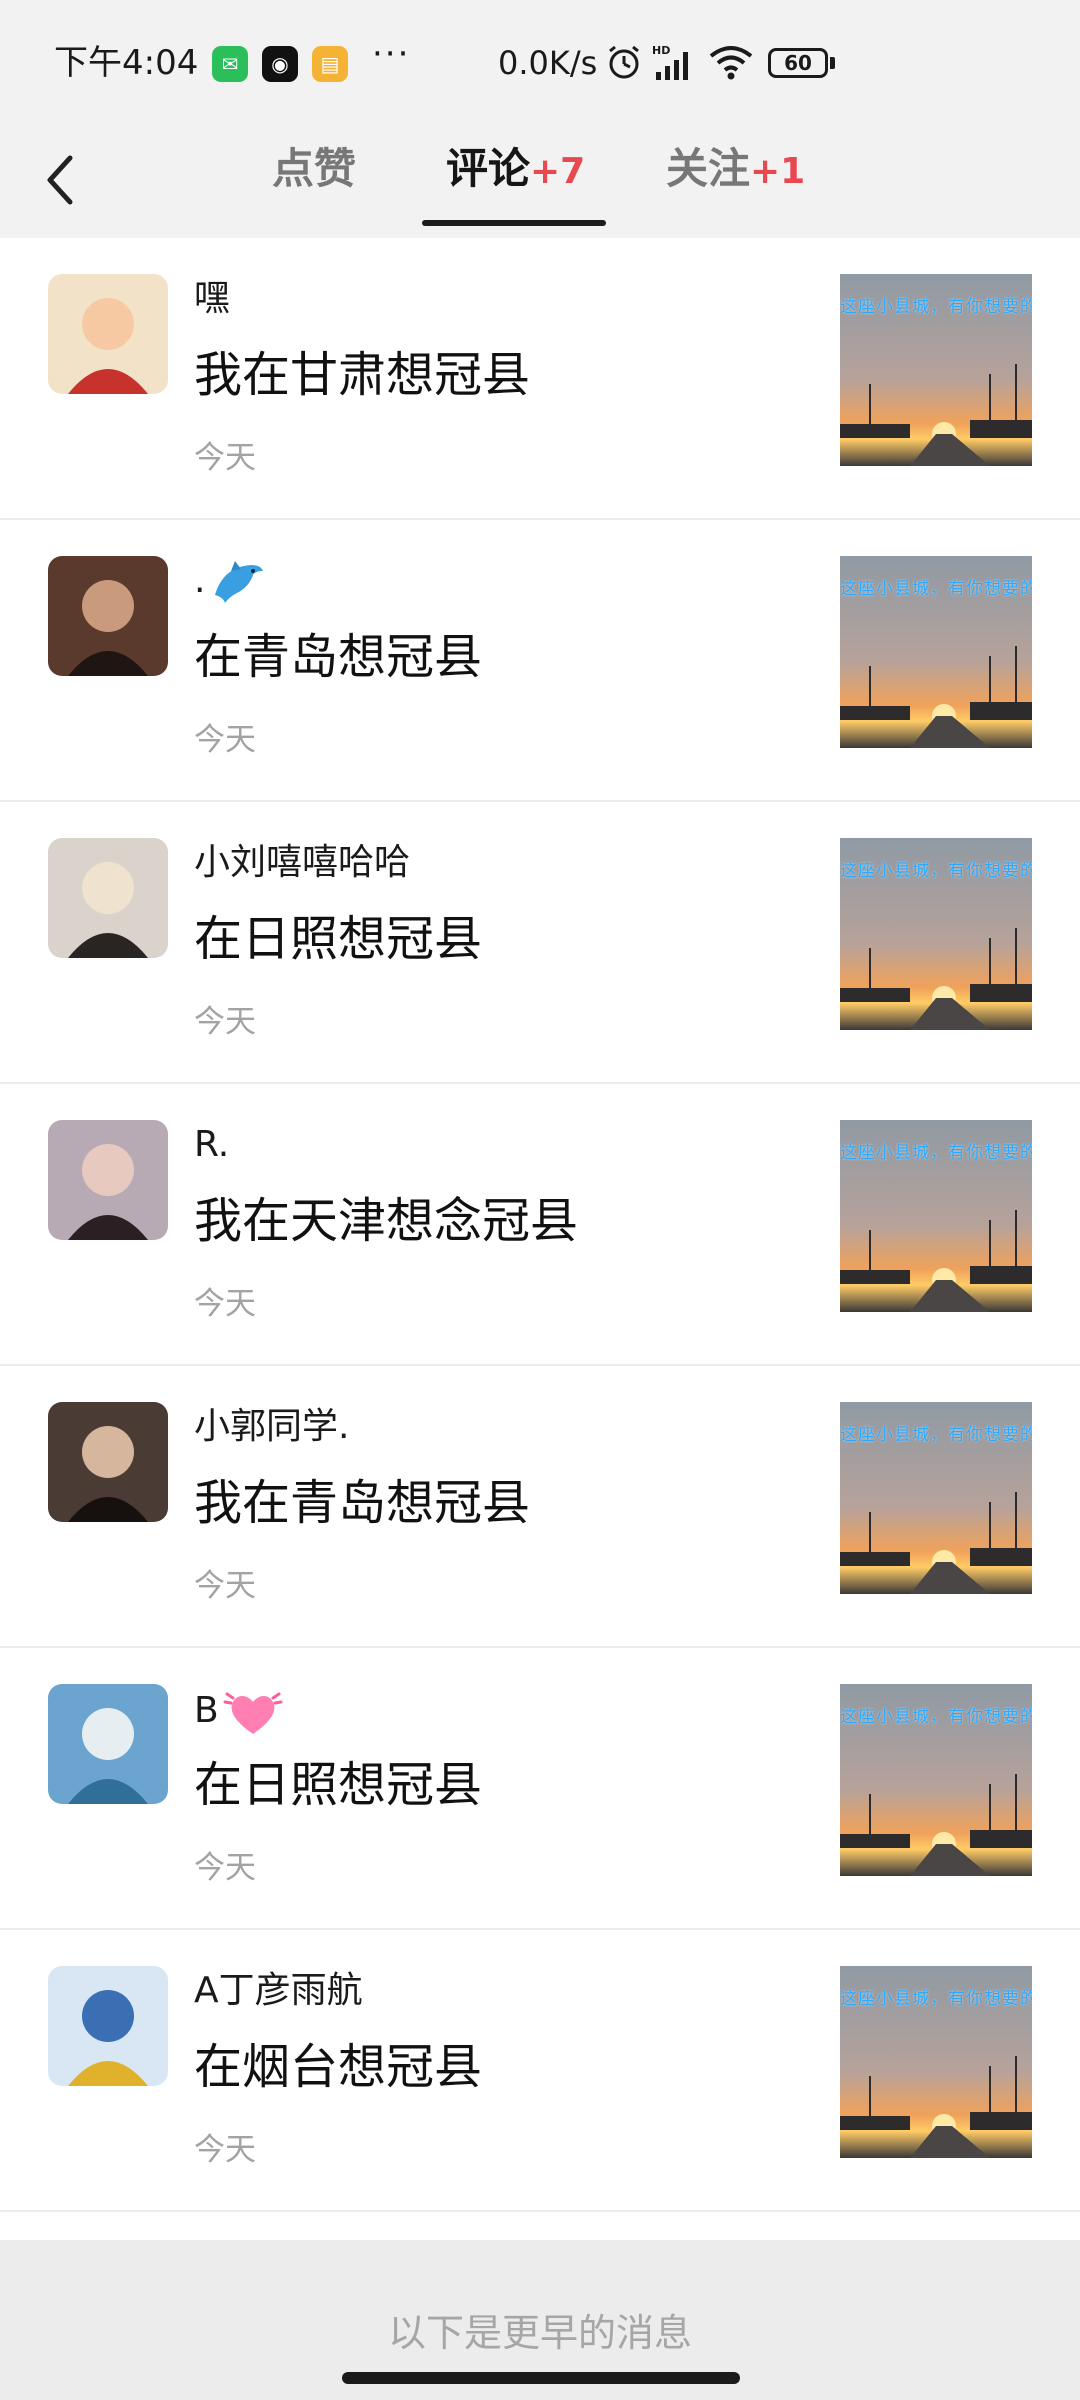  What do you see at coordinates (253, 1713) in the screenshot?
I see `beating-heart-emoji` at bounding box center [253, 1713].